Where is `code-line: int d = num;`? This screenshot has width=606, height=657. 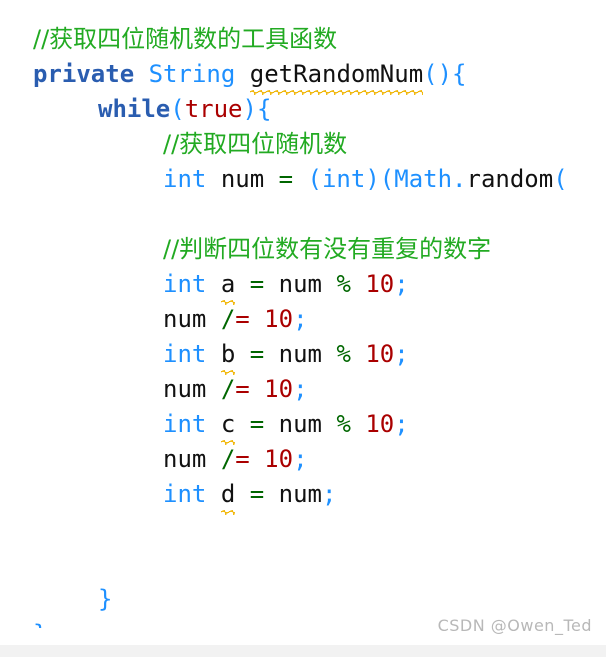
code-line: int d = num; is located at coordinates (303, 496).